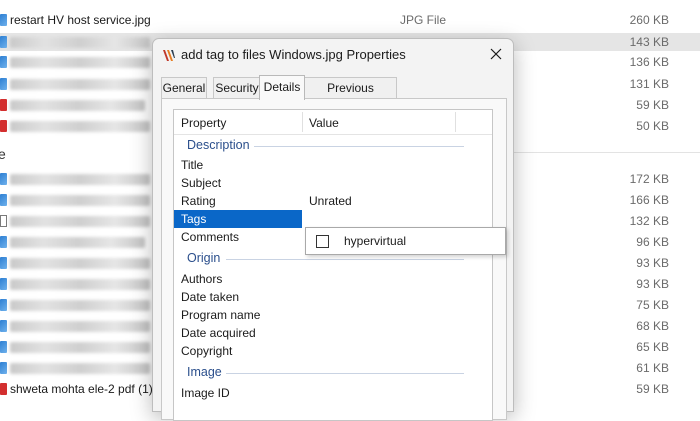 This screenshot has width=700, height=421. I want to click on property-row-tags: Tags, so click(238, 219).